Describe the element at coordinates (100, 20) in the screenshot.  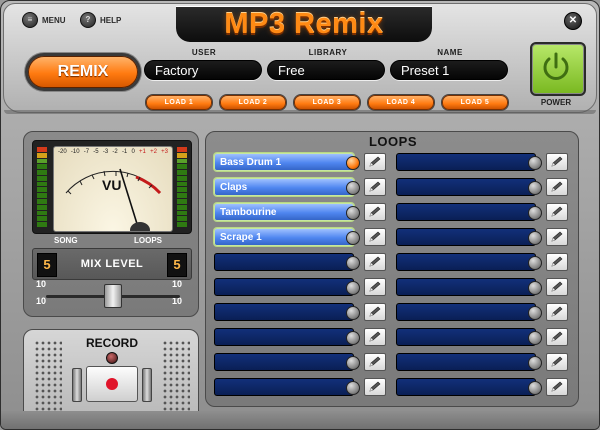
I see `help-button: ? HELP` at that location.